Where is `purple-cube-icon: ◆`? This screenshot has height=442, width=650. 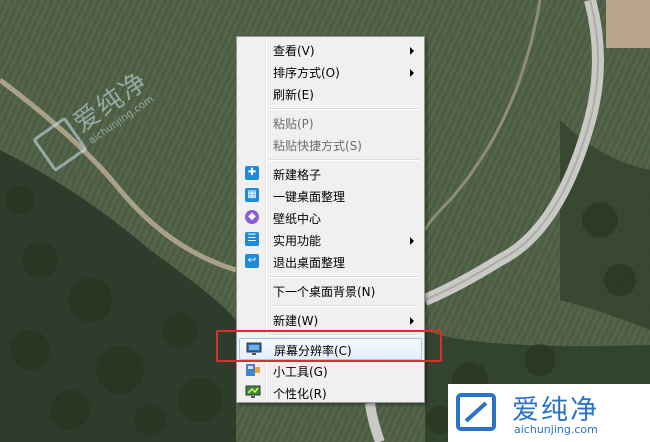 purple-cube-icon: ◆ is located at coordinates (252, 217).